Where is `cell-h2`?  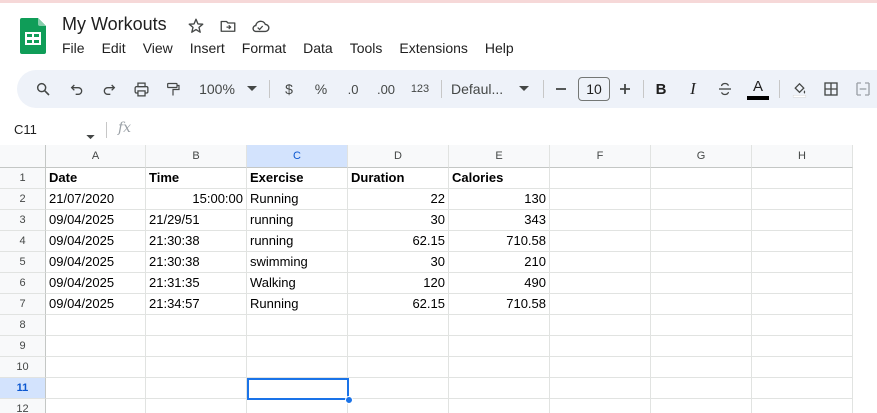
cell-h2 is located at coordinates (802, 199).